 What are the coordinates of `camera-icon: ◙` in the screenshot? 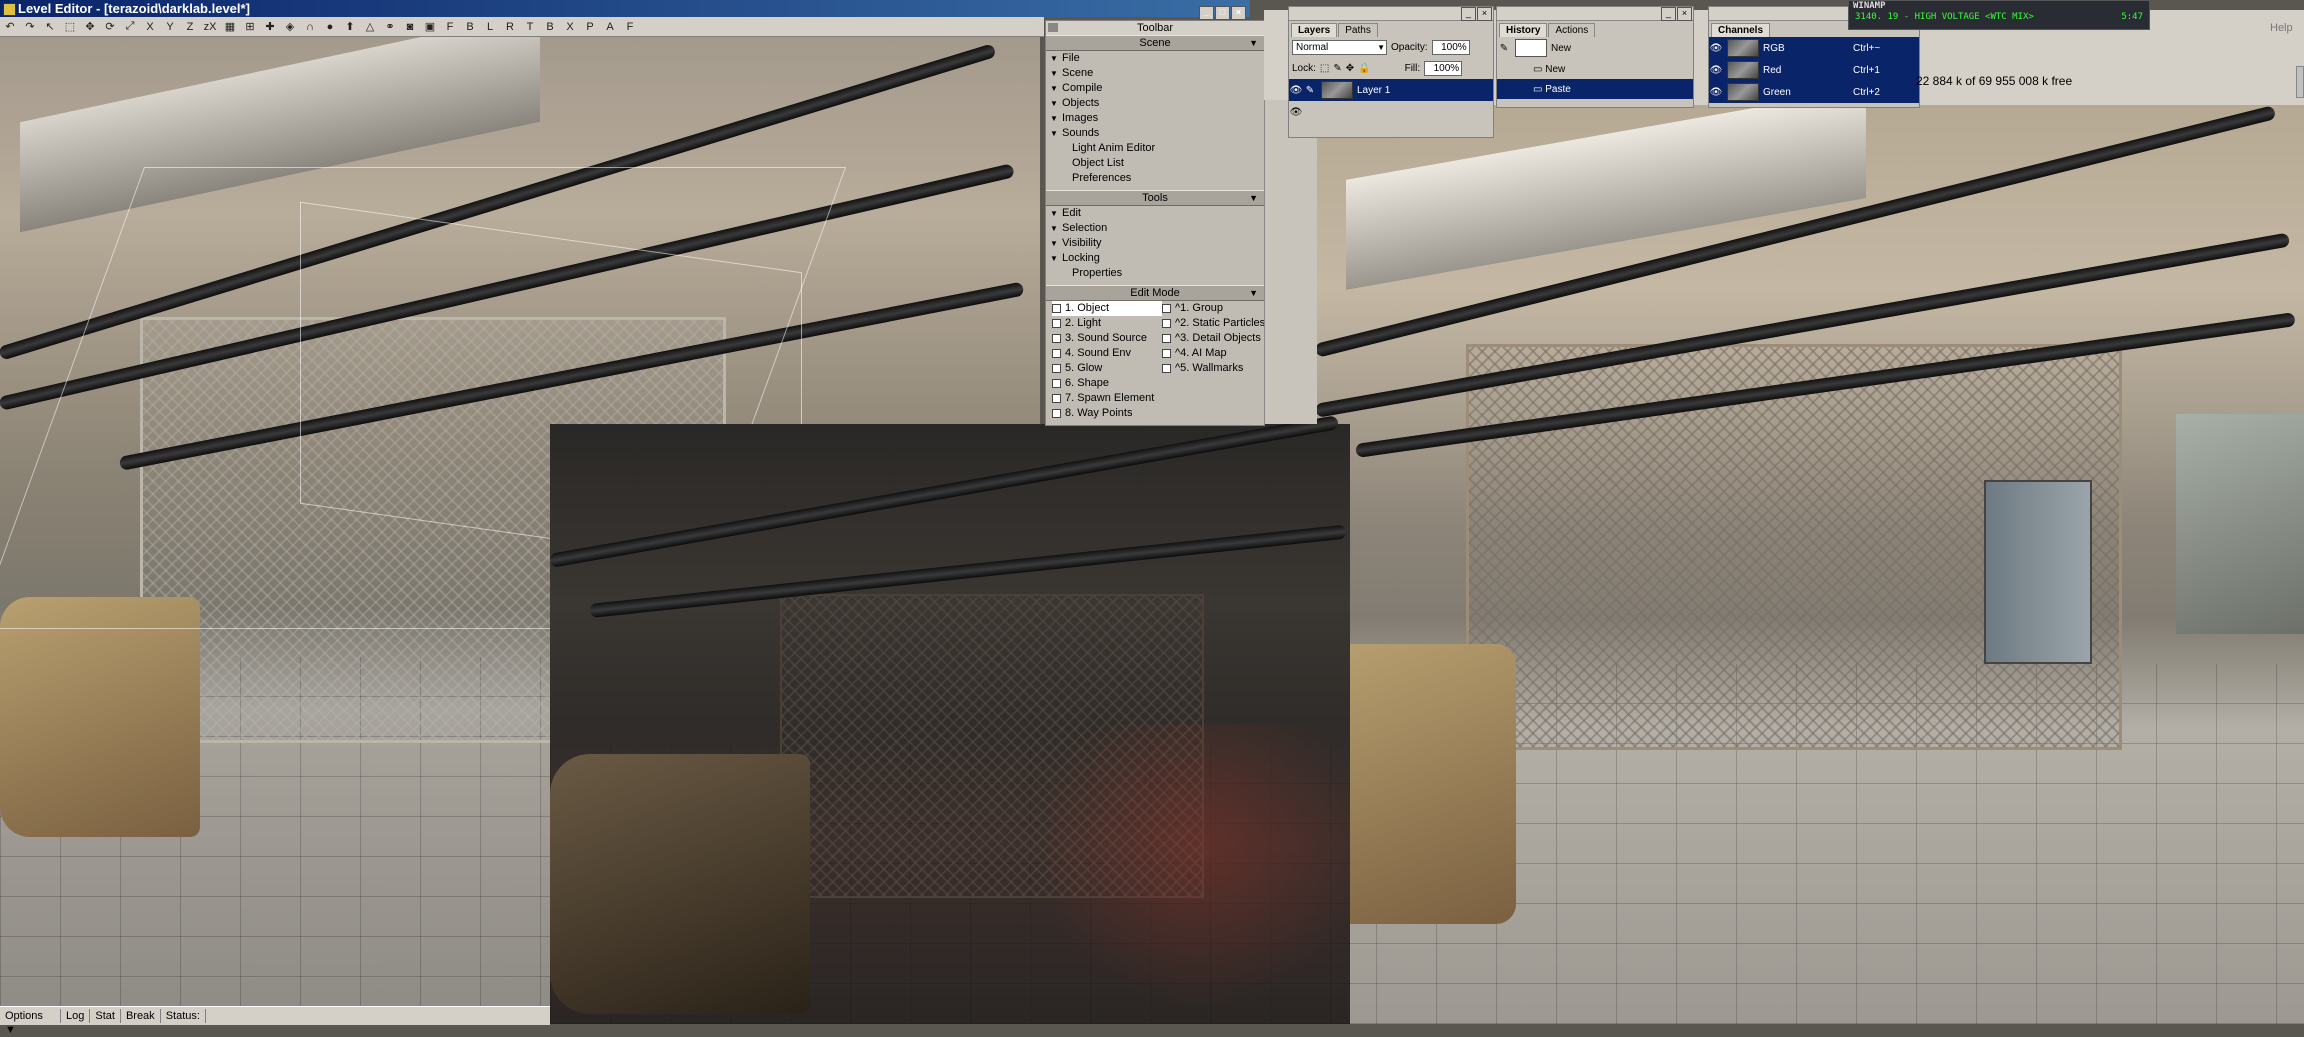 It's located at (410, 26).